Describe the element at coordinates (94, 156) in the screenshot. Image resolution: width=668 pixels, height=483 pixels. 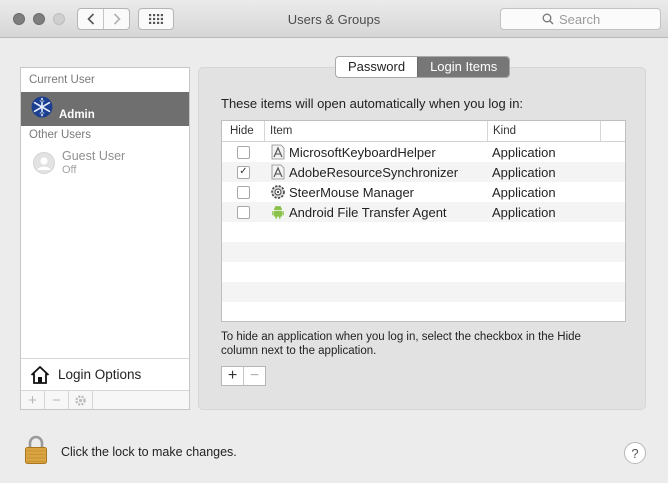
I see `user-name-guest: Guest User` at that location.